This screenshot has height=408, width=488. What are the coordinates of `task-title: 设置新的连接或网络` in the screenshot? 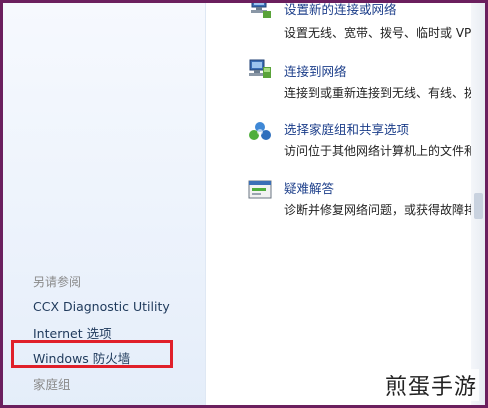 It's located at (340, 10).